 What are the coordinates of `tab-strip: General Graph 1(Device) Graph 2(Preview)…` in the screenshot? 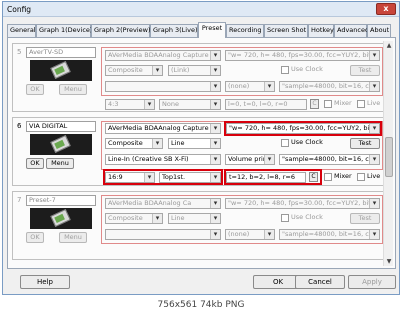 It's located at (202, 30).